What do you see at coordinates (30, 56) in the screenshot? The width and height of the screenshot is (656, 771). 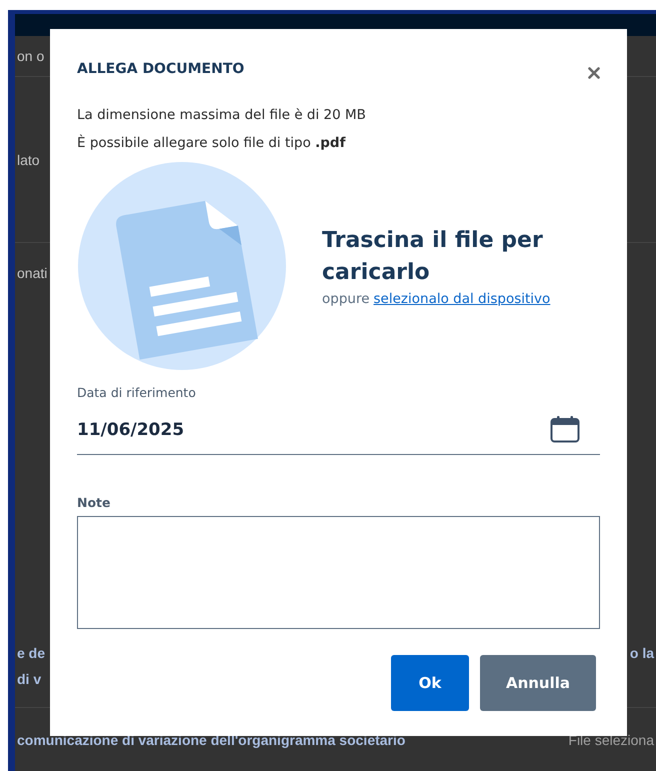 I see `row-text: on o` at bounding box center [30, 56].